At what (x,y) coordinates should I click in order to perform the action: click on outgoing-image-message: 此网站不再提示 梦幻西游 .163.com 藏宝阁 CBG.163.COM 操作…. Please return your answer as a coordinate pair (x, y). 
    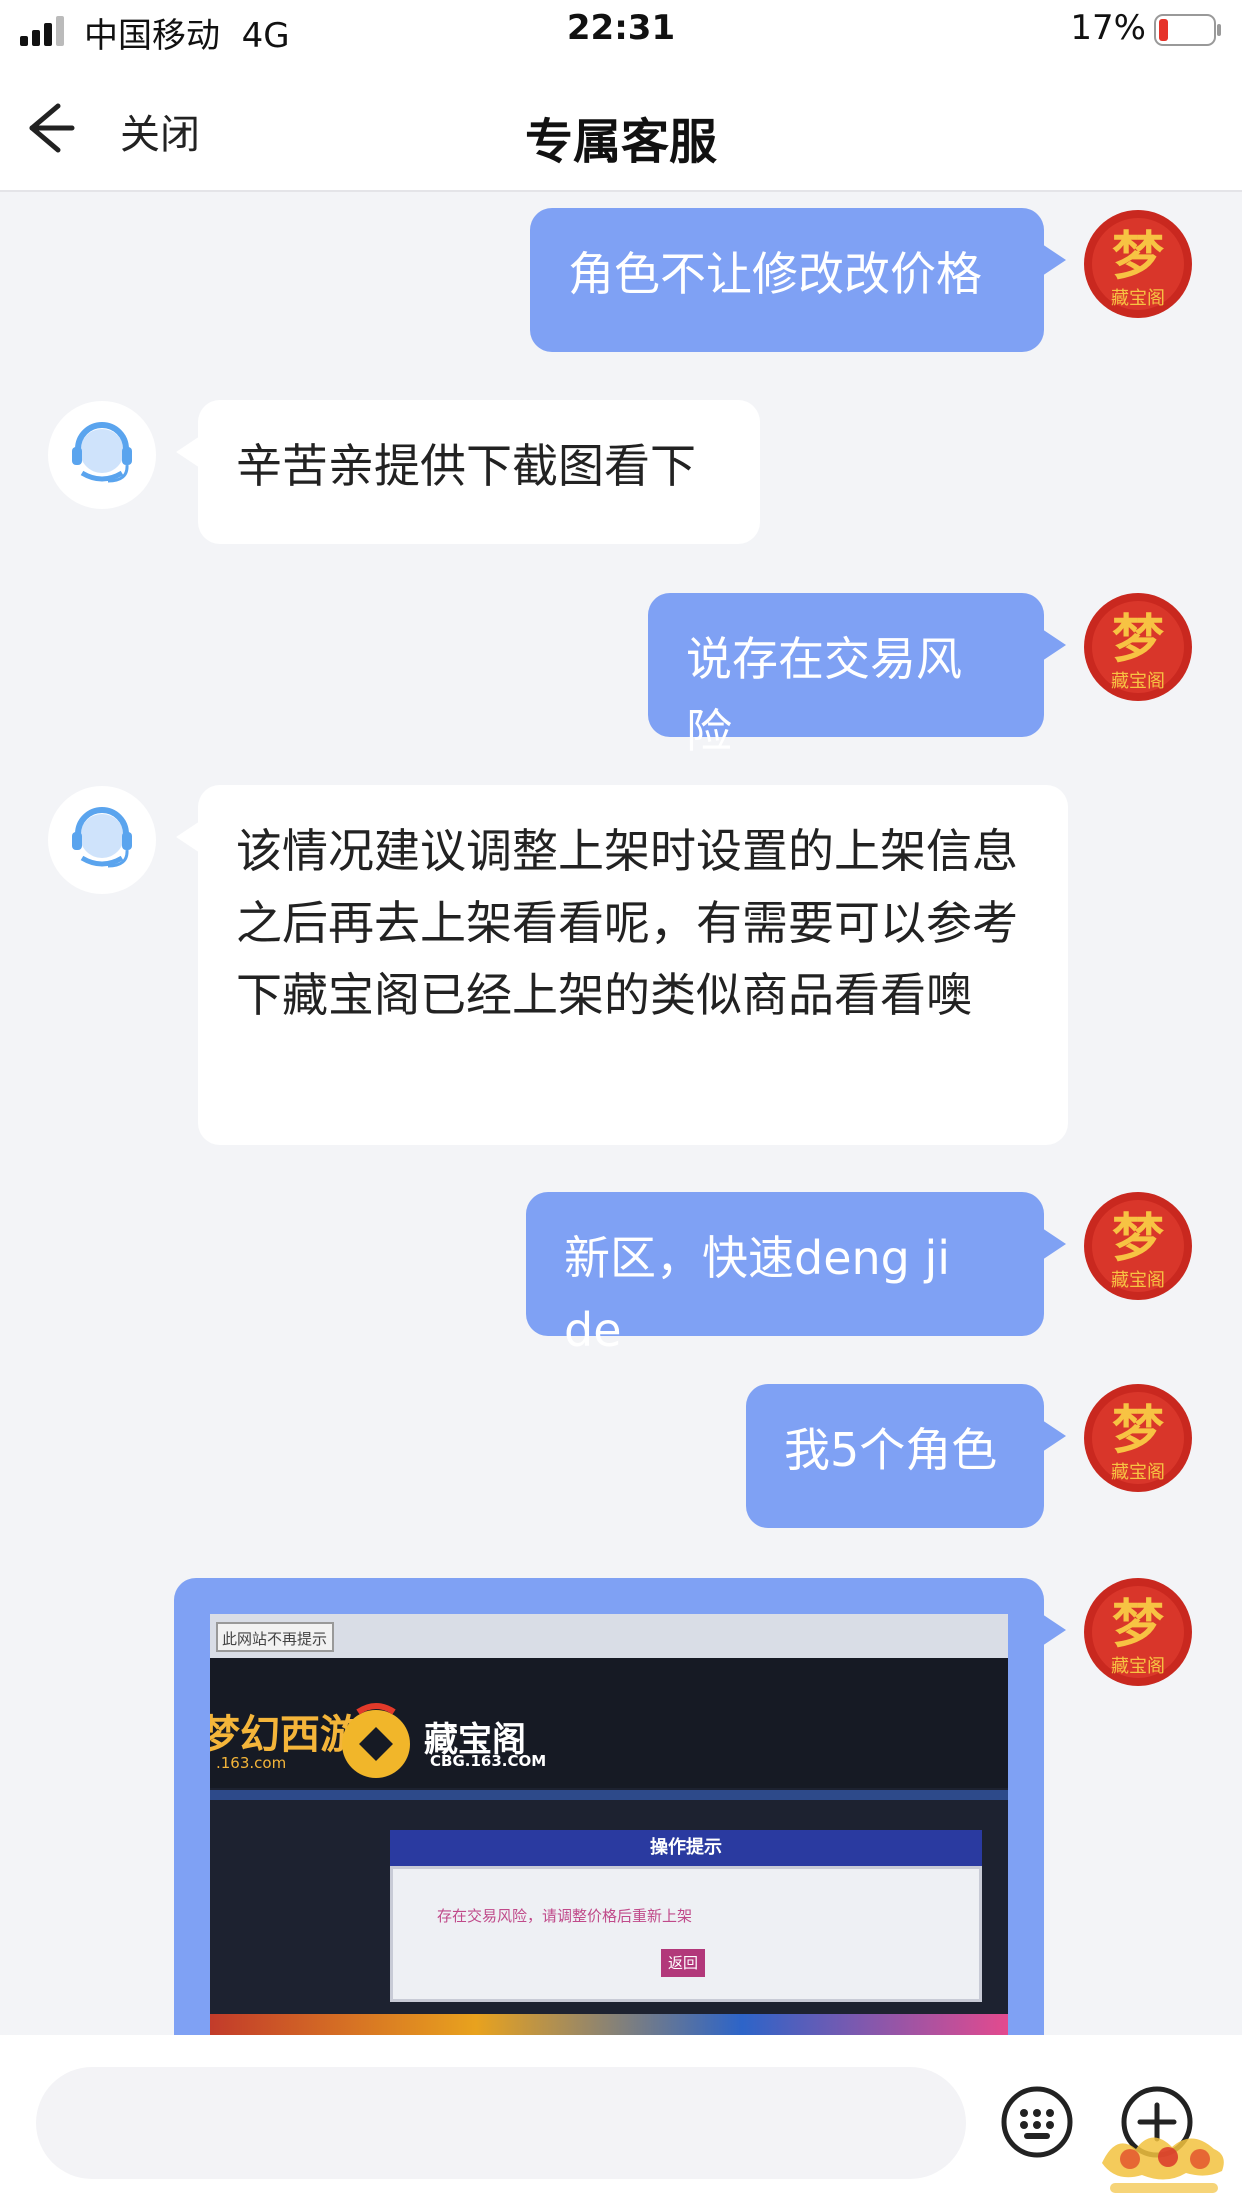
    Looking at the image, I should click on (620, 1806).